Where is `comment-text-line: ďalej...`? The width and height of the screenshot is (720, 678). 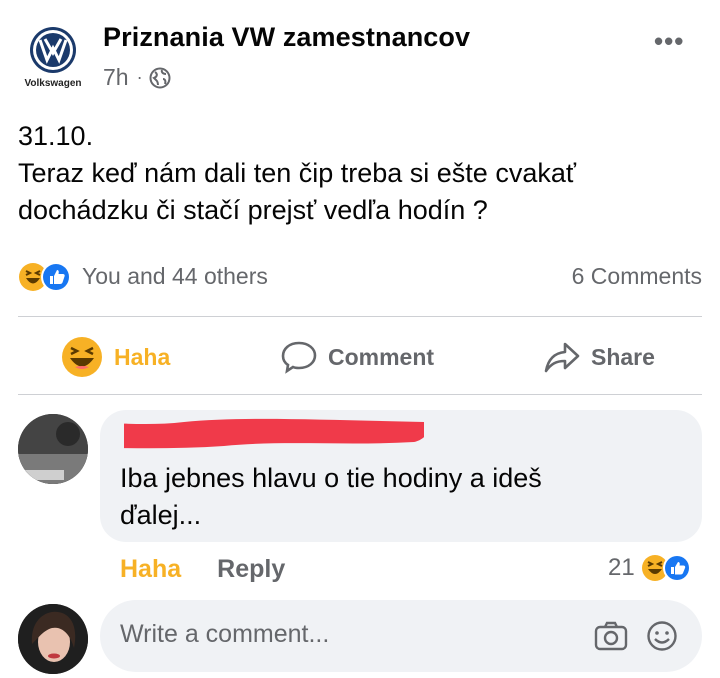
comment-text-line: ďalej... is located at coordinates (161, 515).